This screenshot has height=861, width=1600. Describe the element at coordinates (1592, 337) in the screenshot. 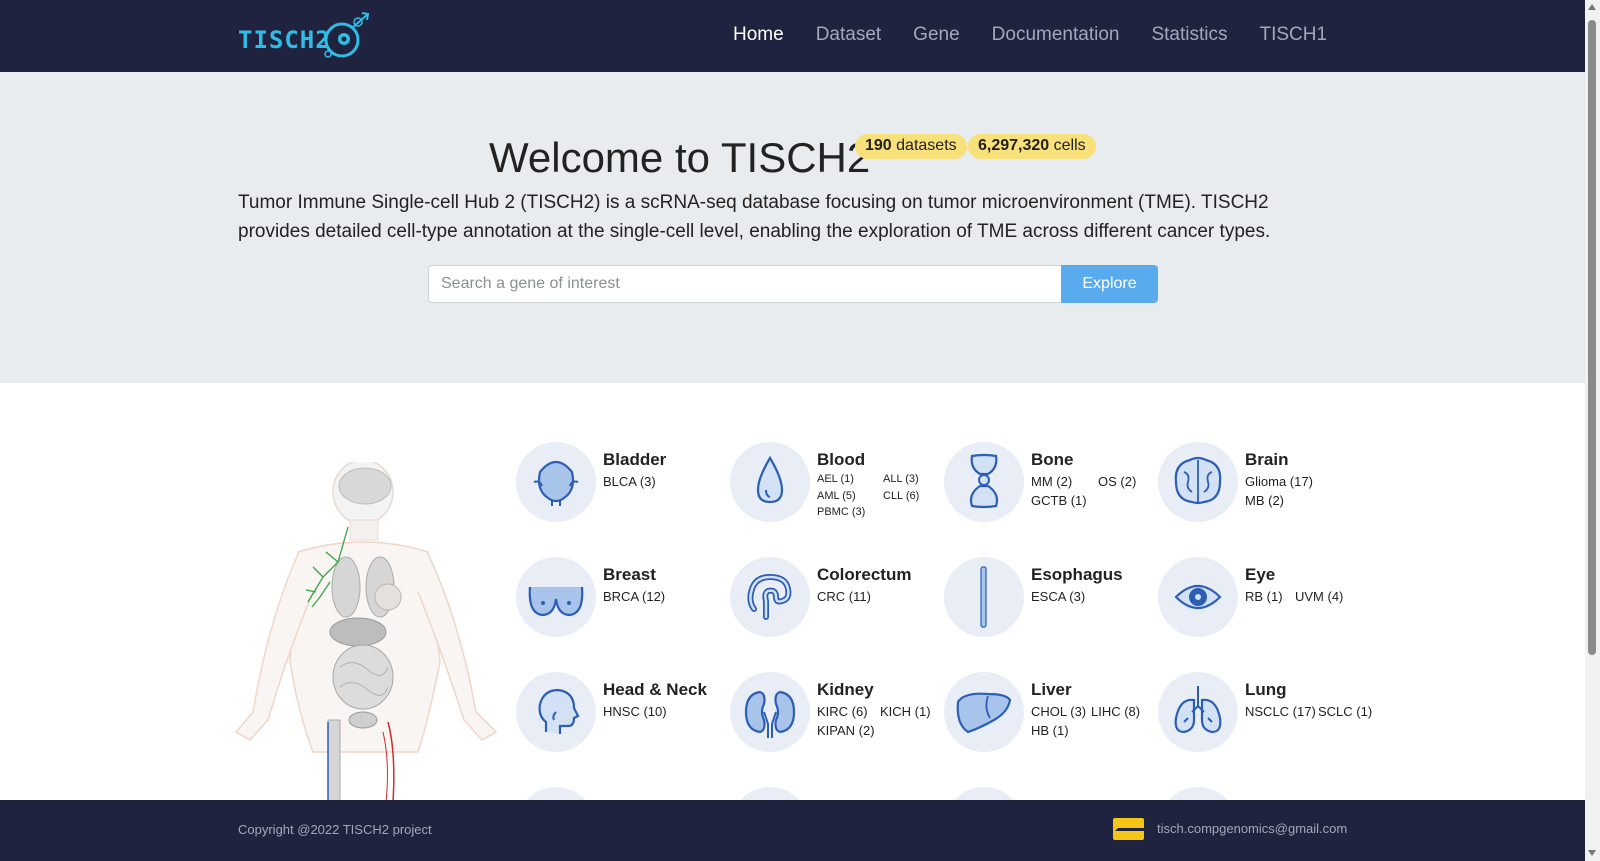

I see `scrollbar-thumb` at that location.